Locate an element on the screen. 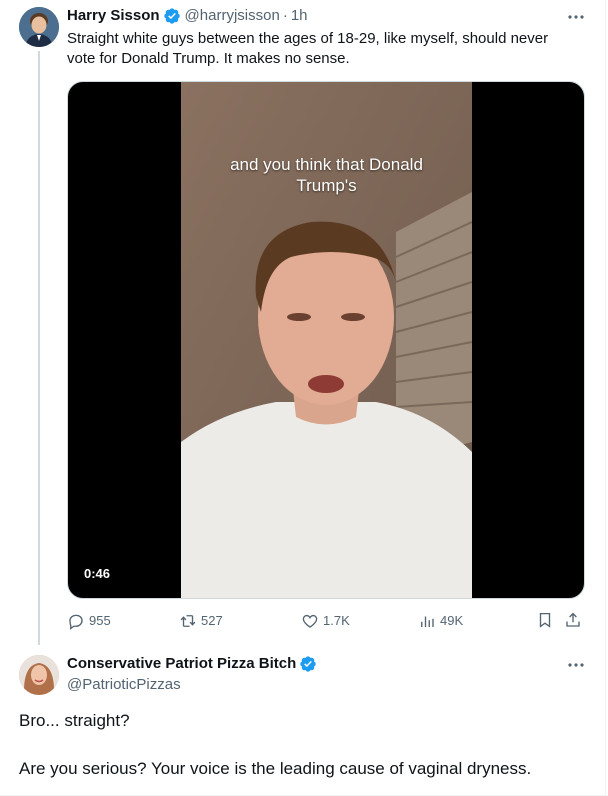  repost-button: 527 is located at coordinates (201, 621).